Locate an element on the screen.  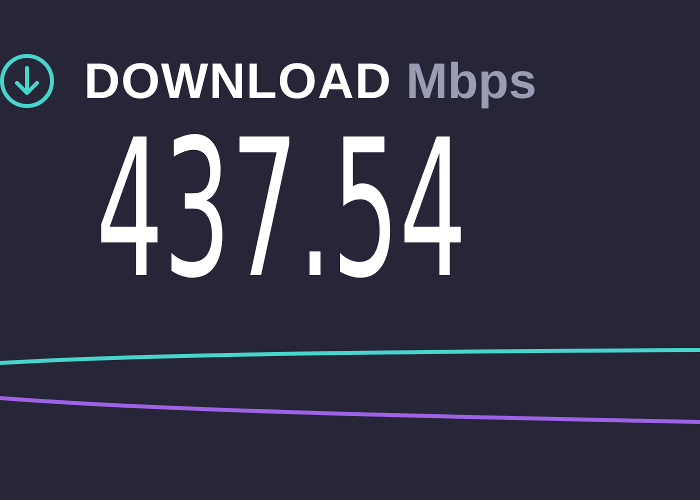
download-label: DOWNLOAD is located at coordinates (238, 81).